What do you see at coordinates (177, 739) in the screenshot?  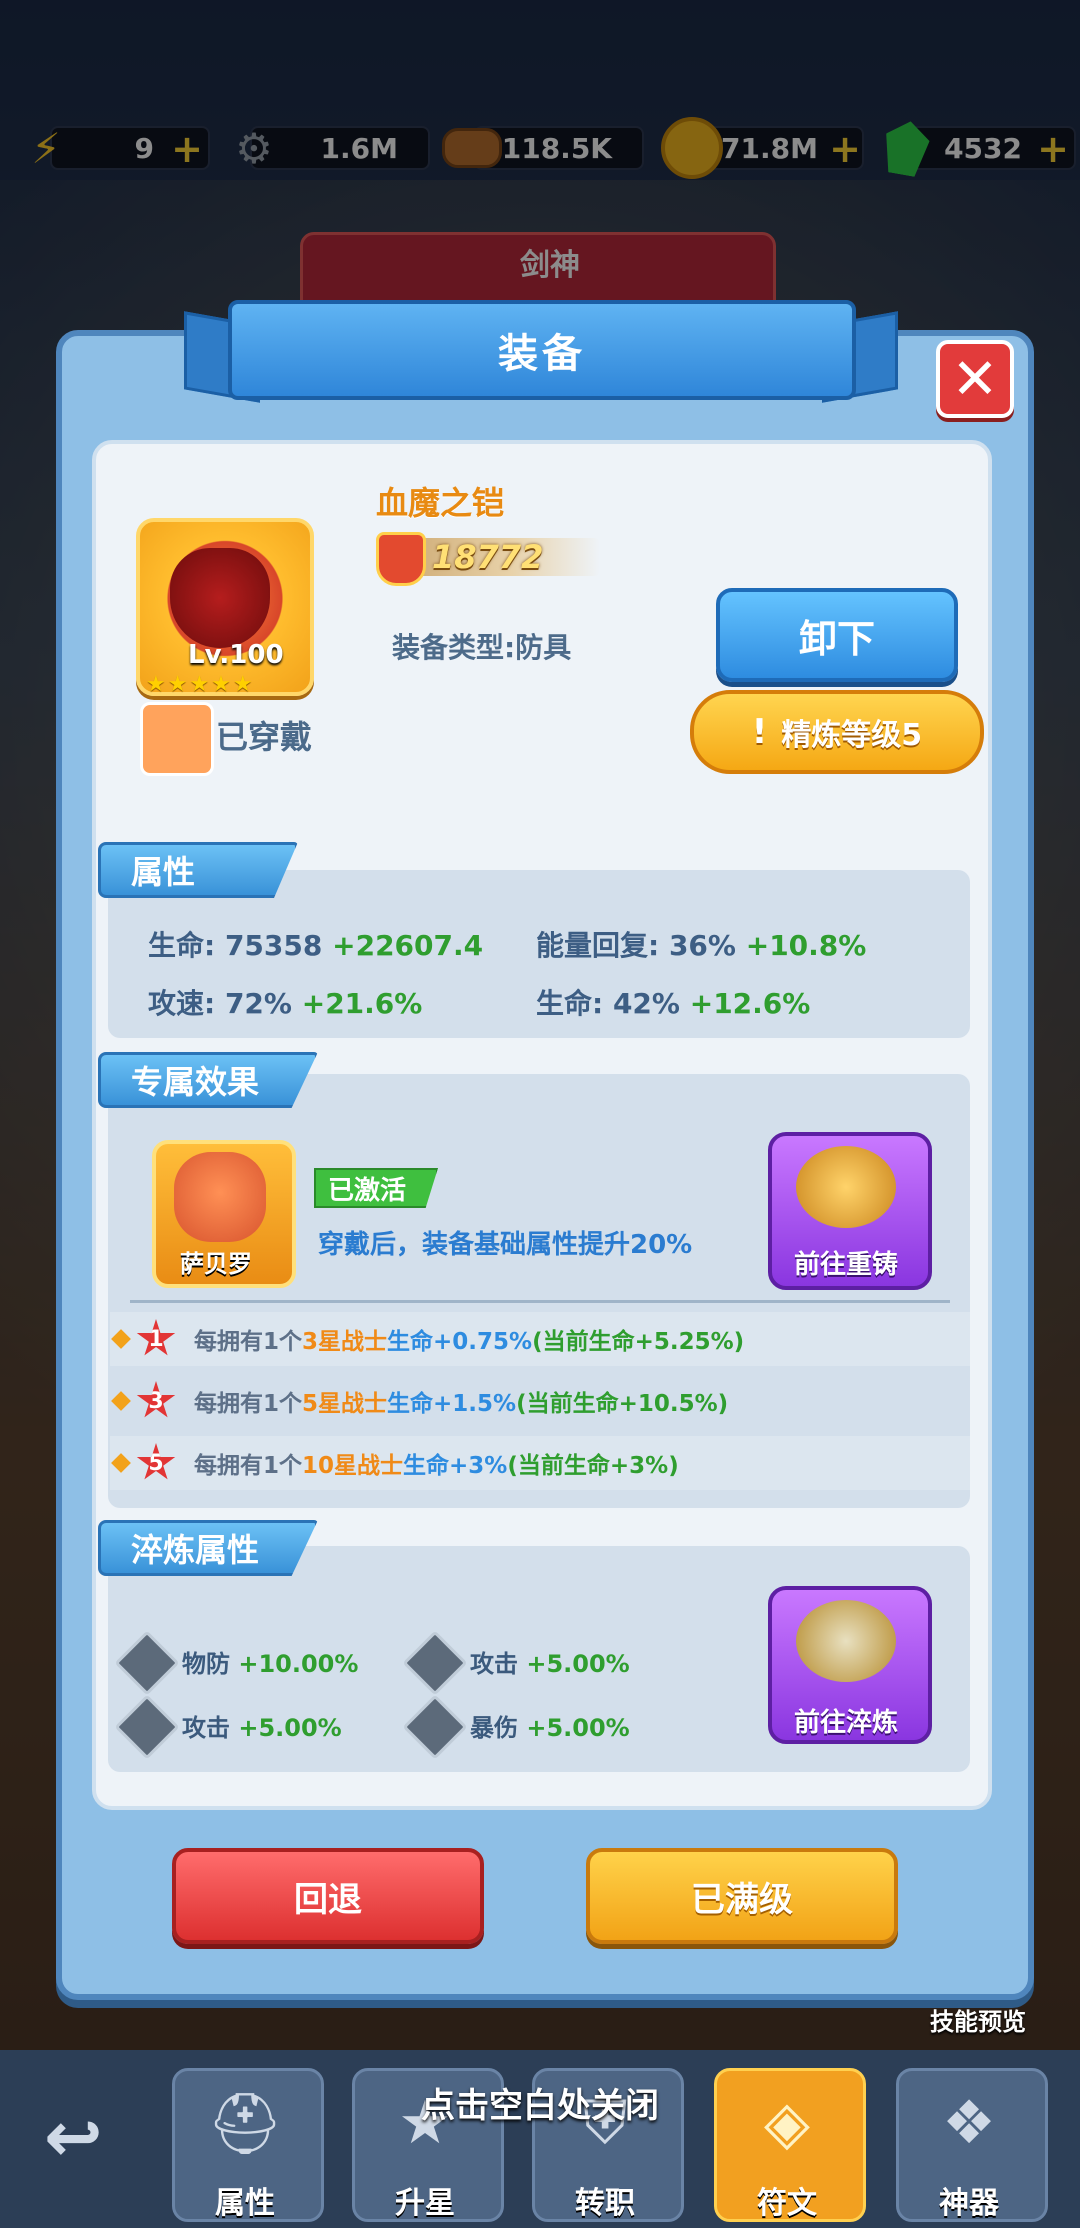 I see `wearer-avatar` at bounding box center [177, 739].